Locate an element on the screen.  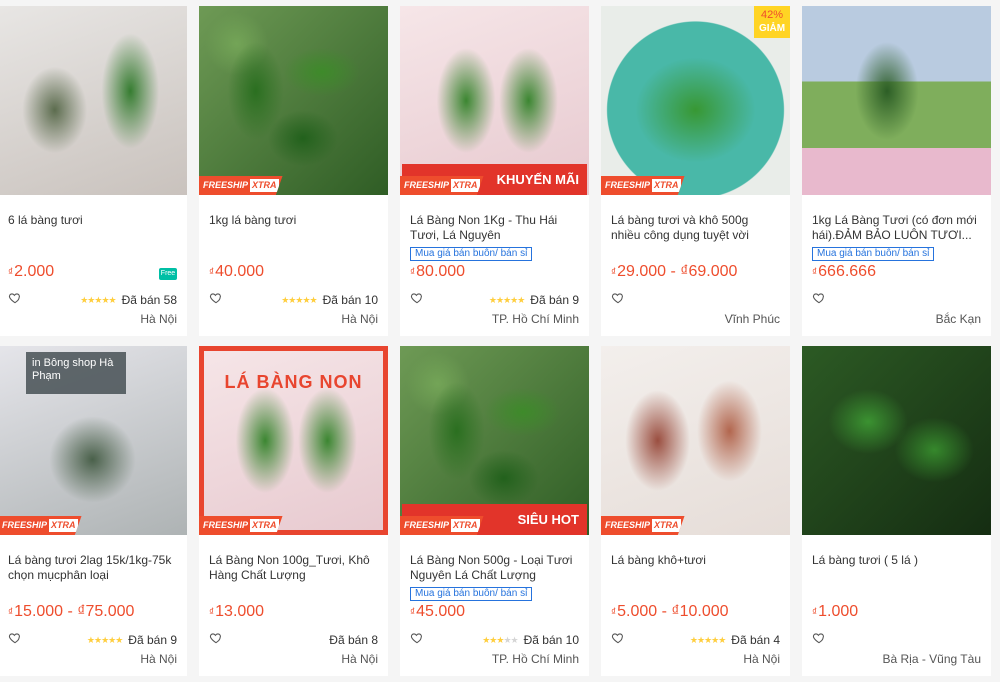
free-delivery-icon: Free is located at coordinates (168, 274).